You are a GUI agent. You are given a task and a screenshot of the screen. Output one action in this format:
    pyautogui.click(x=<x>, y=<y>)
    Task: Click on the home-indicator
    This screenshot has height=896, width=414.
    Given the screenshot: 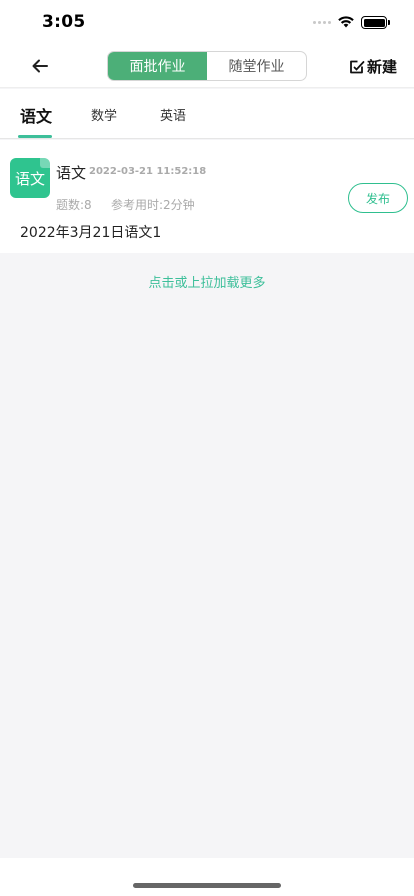 What is the action you would take?
    pyautogui.click(x=207, y=885)
    